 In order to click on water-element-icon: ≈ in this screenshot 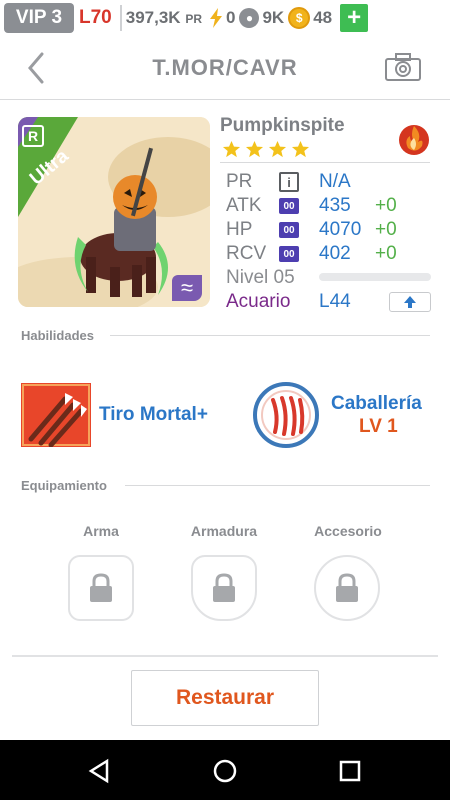, I will do `click(187, 288)`.